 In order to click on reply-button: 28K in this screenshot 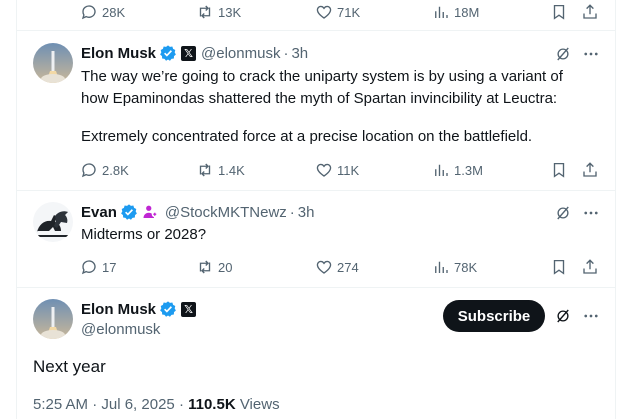, I will do `click(102, 12)`.